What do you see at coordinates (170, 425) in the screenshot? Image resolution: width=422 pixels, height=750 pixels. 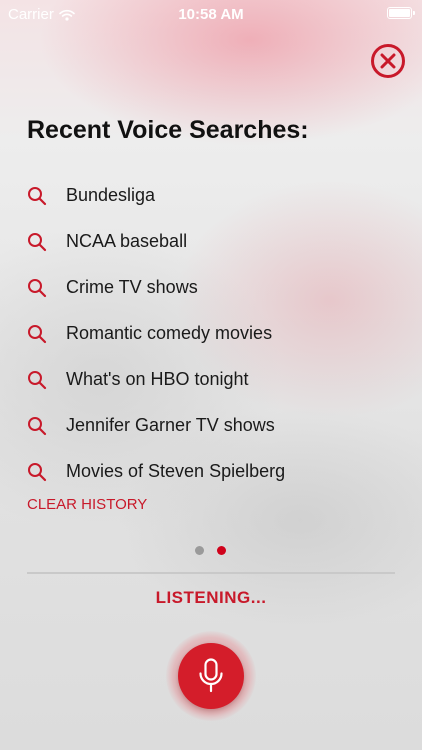 I see `search-history-label: Jennifer Garner TV shows` at bounding box center [170, 425].